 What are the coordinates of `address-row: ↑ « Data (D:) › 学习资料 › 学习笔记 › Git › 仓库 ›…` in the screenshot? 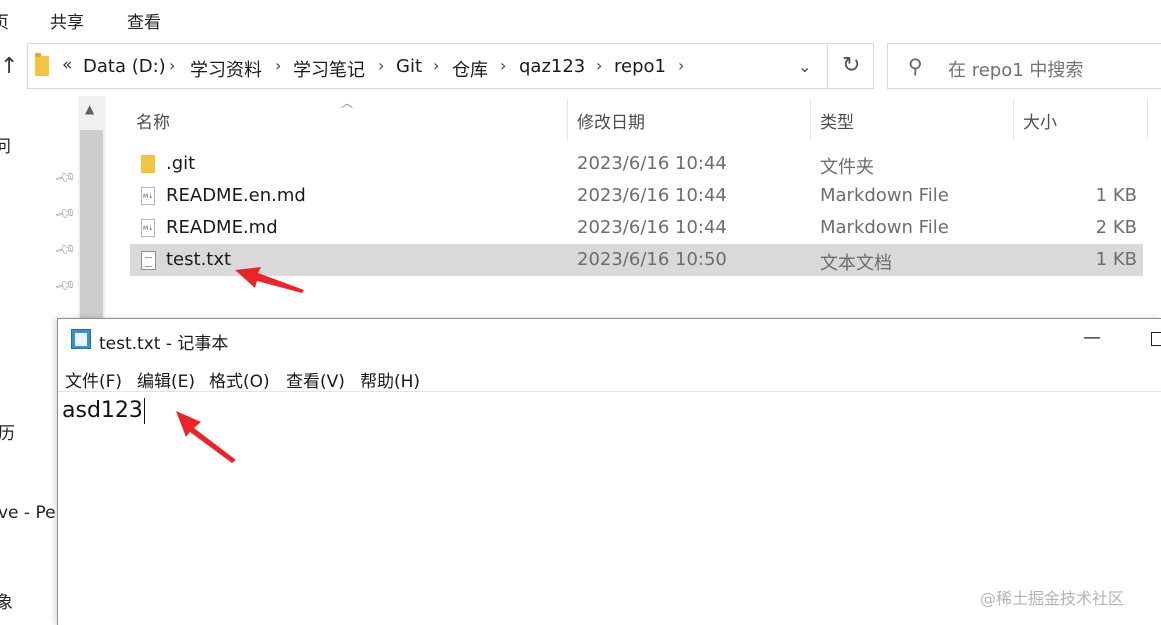 It's located at (580, 66).